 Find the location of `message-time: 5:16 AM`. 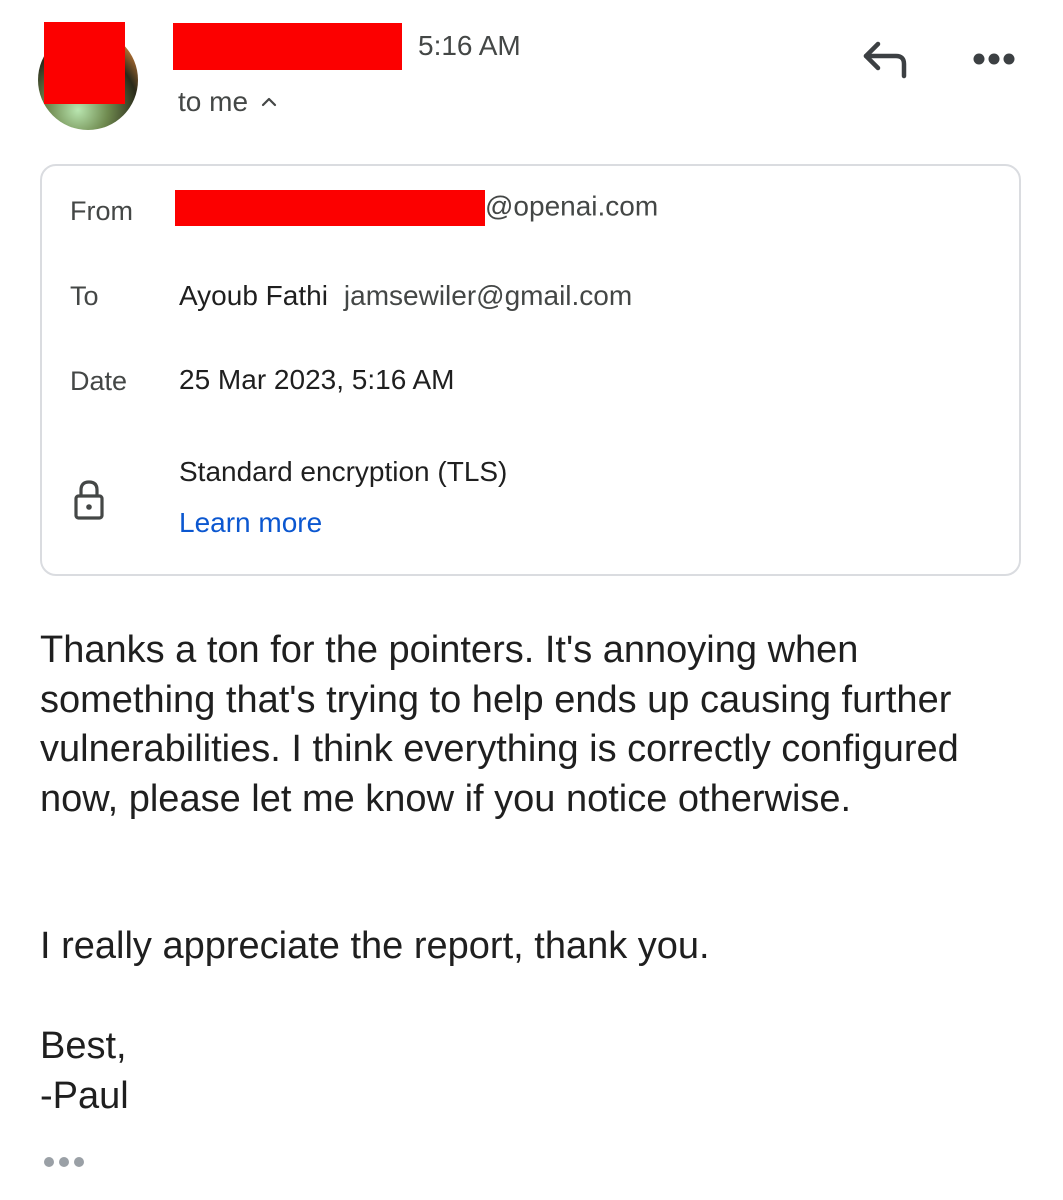

message-time: 5:16 AM is located at coordinates (469, 45).